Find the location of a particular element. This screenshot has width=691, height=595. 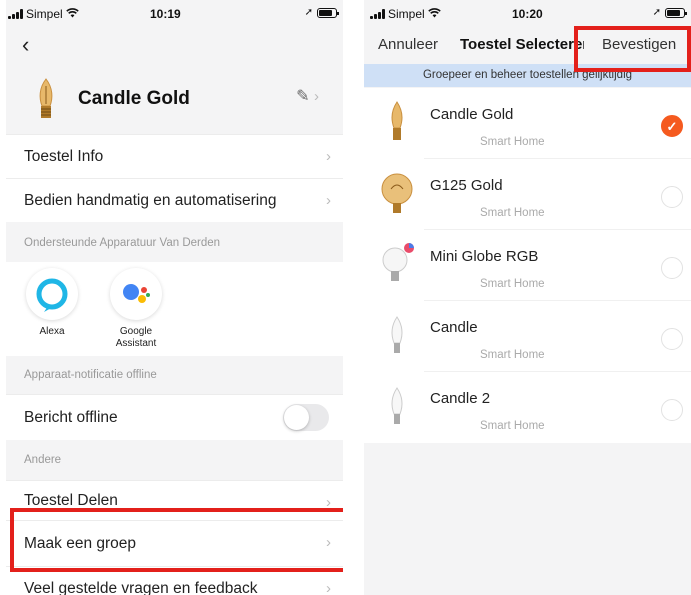

globe-gold-bulb-icon is located at coordinates (397, 193).